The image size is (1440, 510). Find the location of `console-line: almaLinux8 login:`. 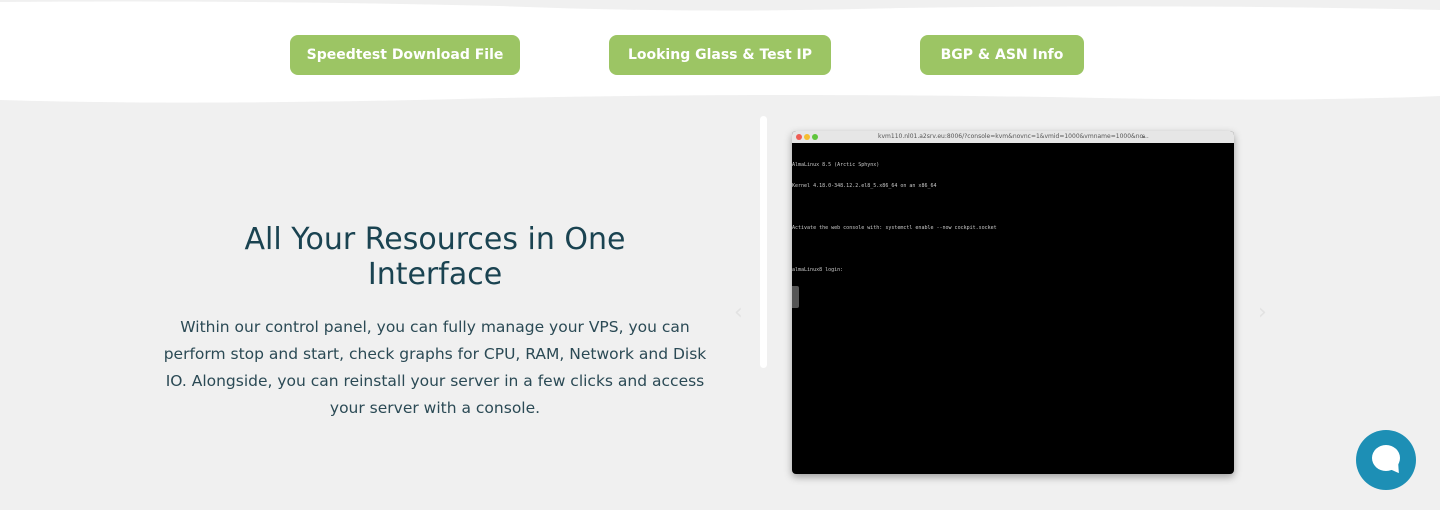

console-line: almaLinux8 login: is located at coordinates (818, 270).